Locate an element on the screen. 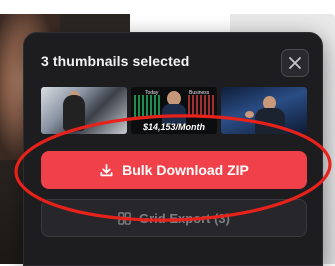  bulk-download-zip-label: Bulk Download ZIP is located at coordinates (185, 170).